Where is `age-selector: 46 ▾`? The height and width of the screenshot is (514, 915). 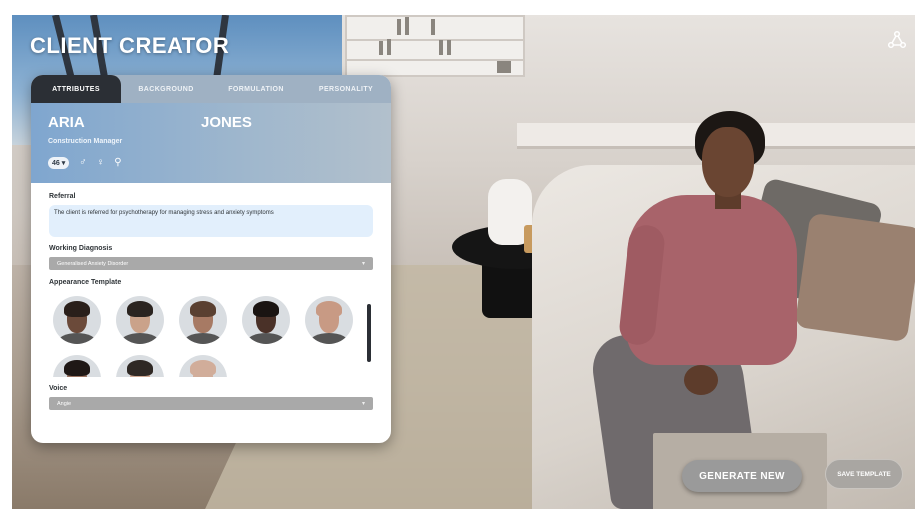
age-selector: 46 ▾ is located at coordinates (59, 163).